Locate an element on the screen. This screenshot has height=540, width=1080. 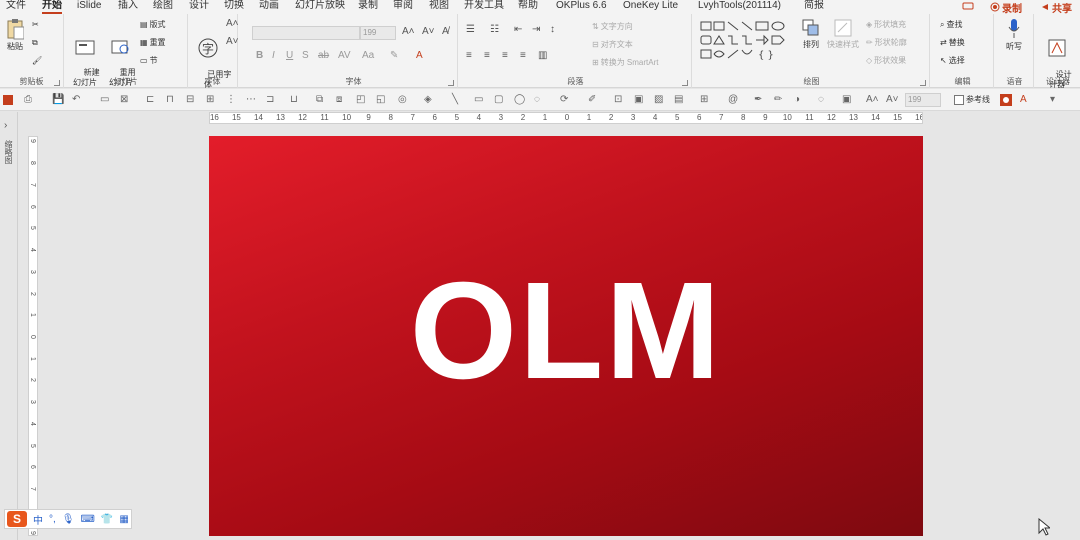
section-button: ▭ 节 is located at coordinates (149, 61).